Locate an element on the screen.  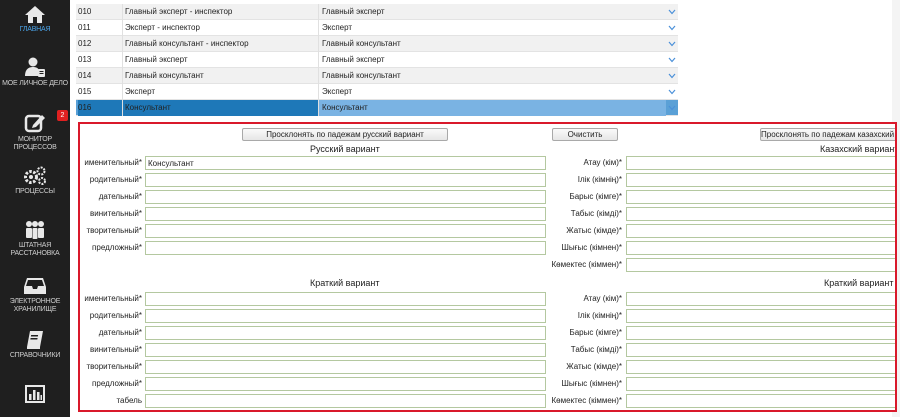
russian-short-case-label: предложный* is located at coordinates (117, 383).